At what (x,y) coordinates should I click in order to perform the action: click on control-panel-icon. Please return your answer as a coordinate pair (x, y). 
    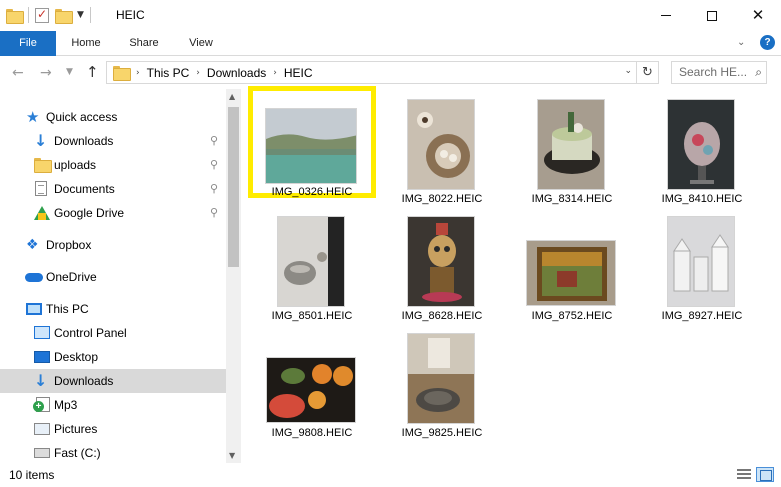
    Looking at the image, I should click on (42, 332).